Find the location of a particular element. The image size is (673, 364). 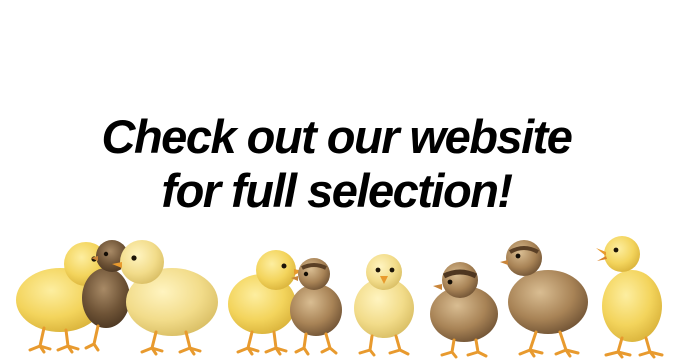

headline-line-2: for full selection! is located at coordinates (337, 190).